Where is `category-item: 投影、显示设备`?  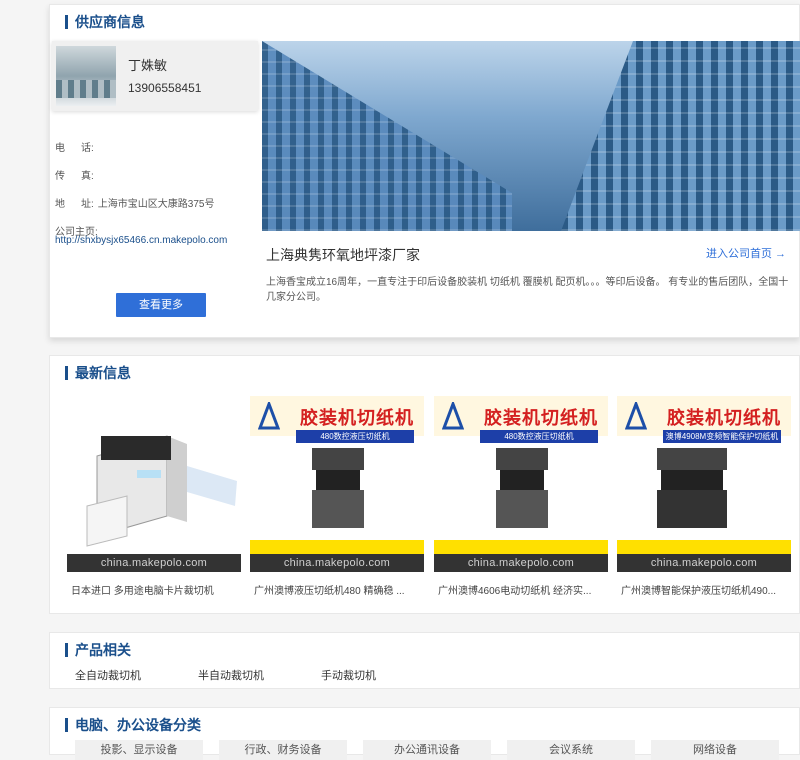 category-item: 投影、显示设备 is located at coordinates (139, 750).